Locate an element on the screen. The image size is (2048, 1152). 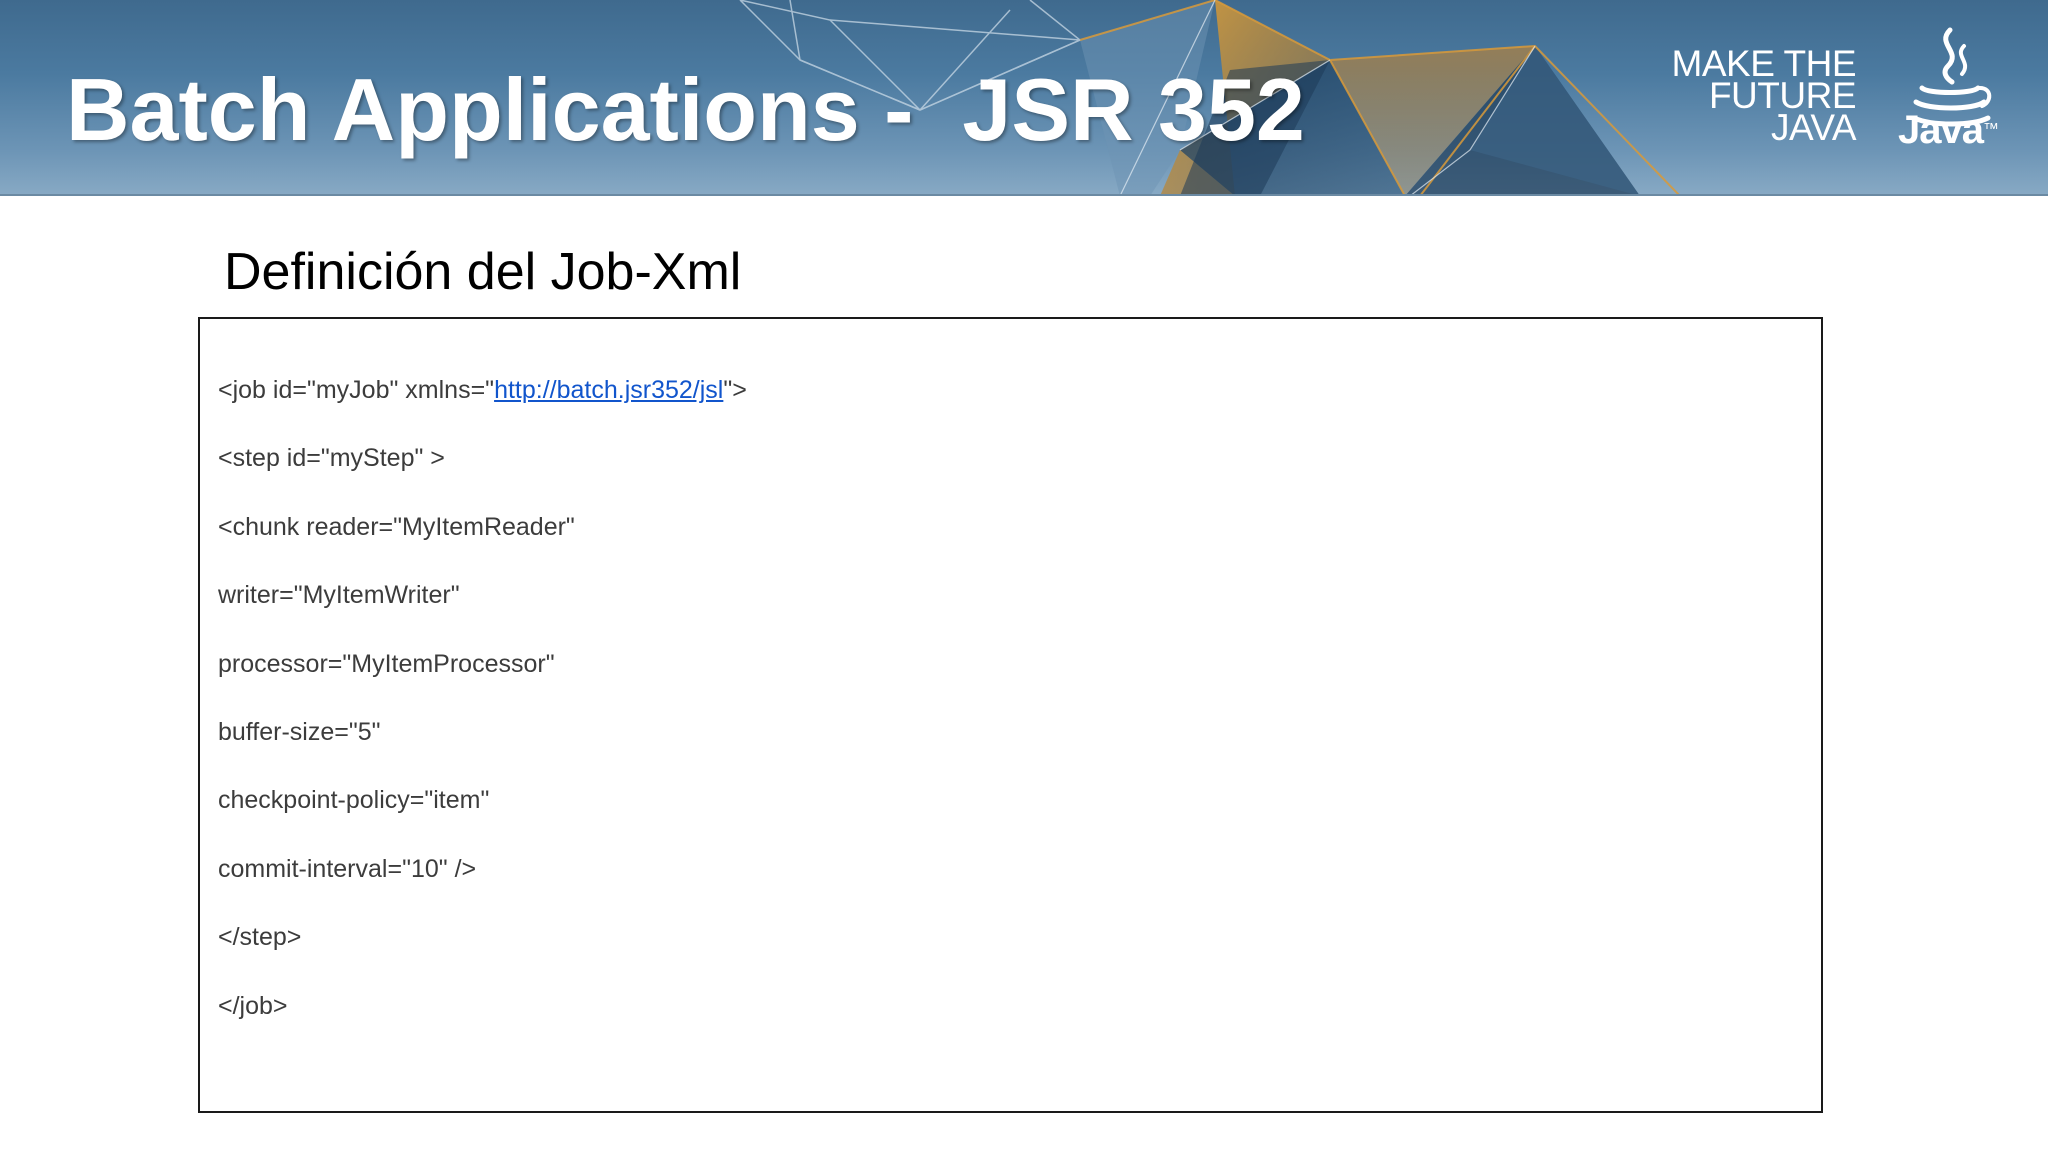
code-line: <step id="myStep" > is located at coordinates (331, 458).